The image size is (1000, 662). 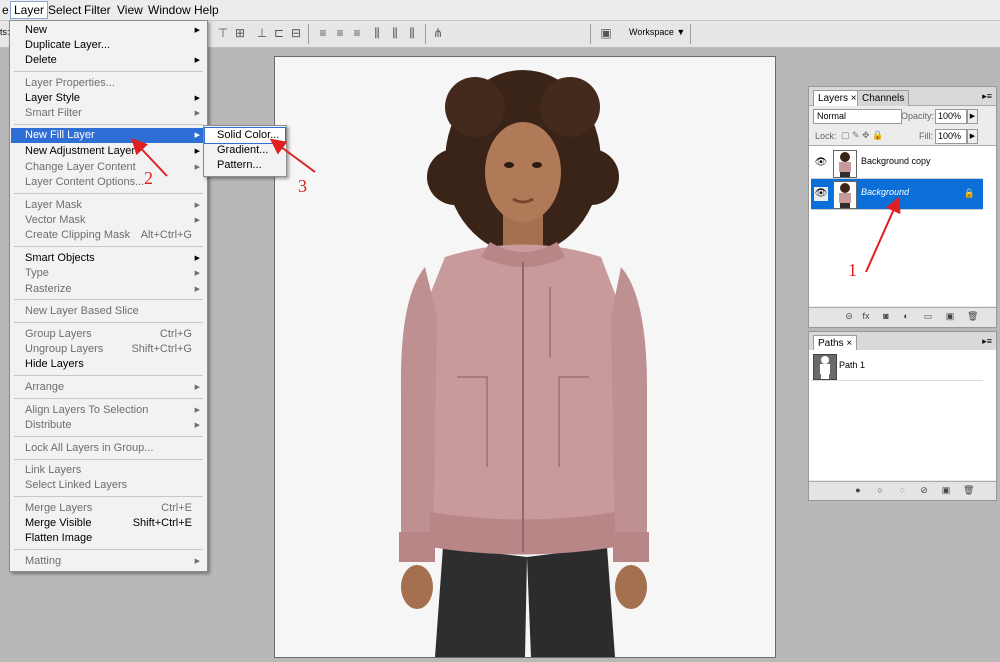 What do you see at coordinates (302, 186) in the screenshot?
I see `annotation-label-3: 3` at bounding box center [302, 186].